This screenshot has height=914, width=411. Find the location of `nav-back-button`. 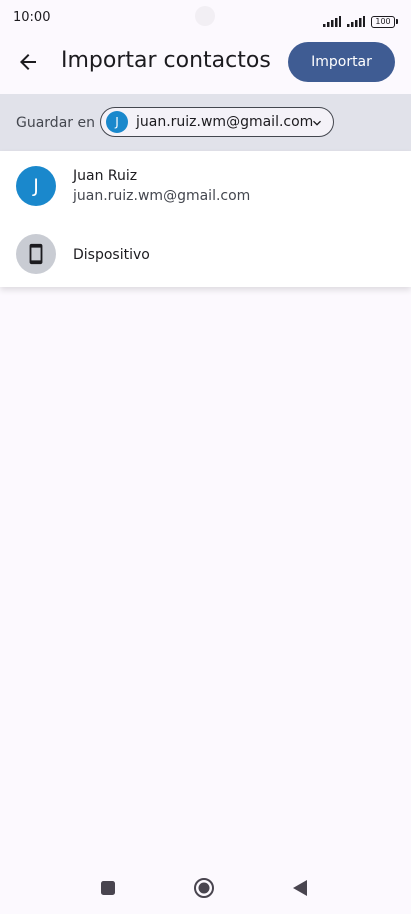

nav-back-button is located at coordinates (300, 888).